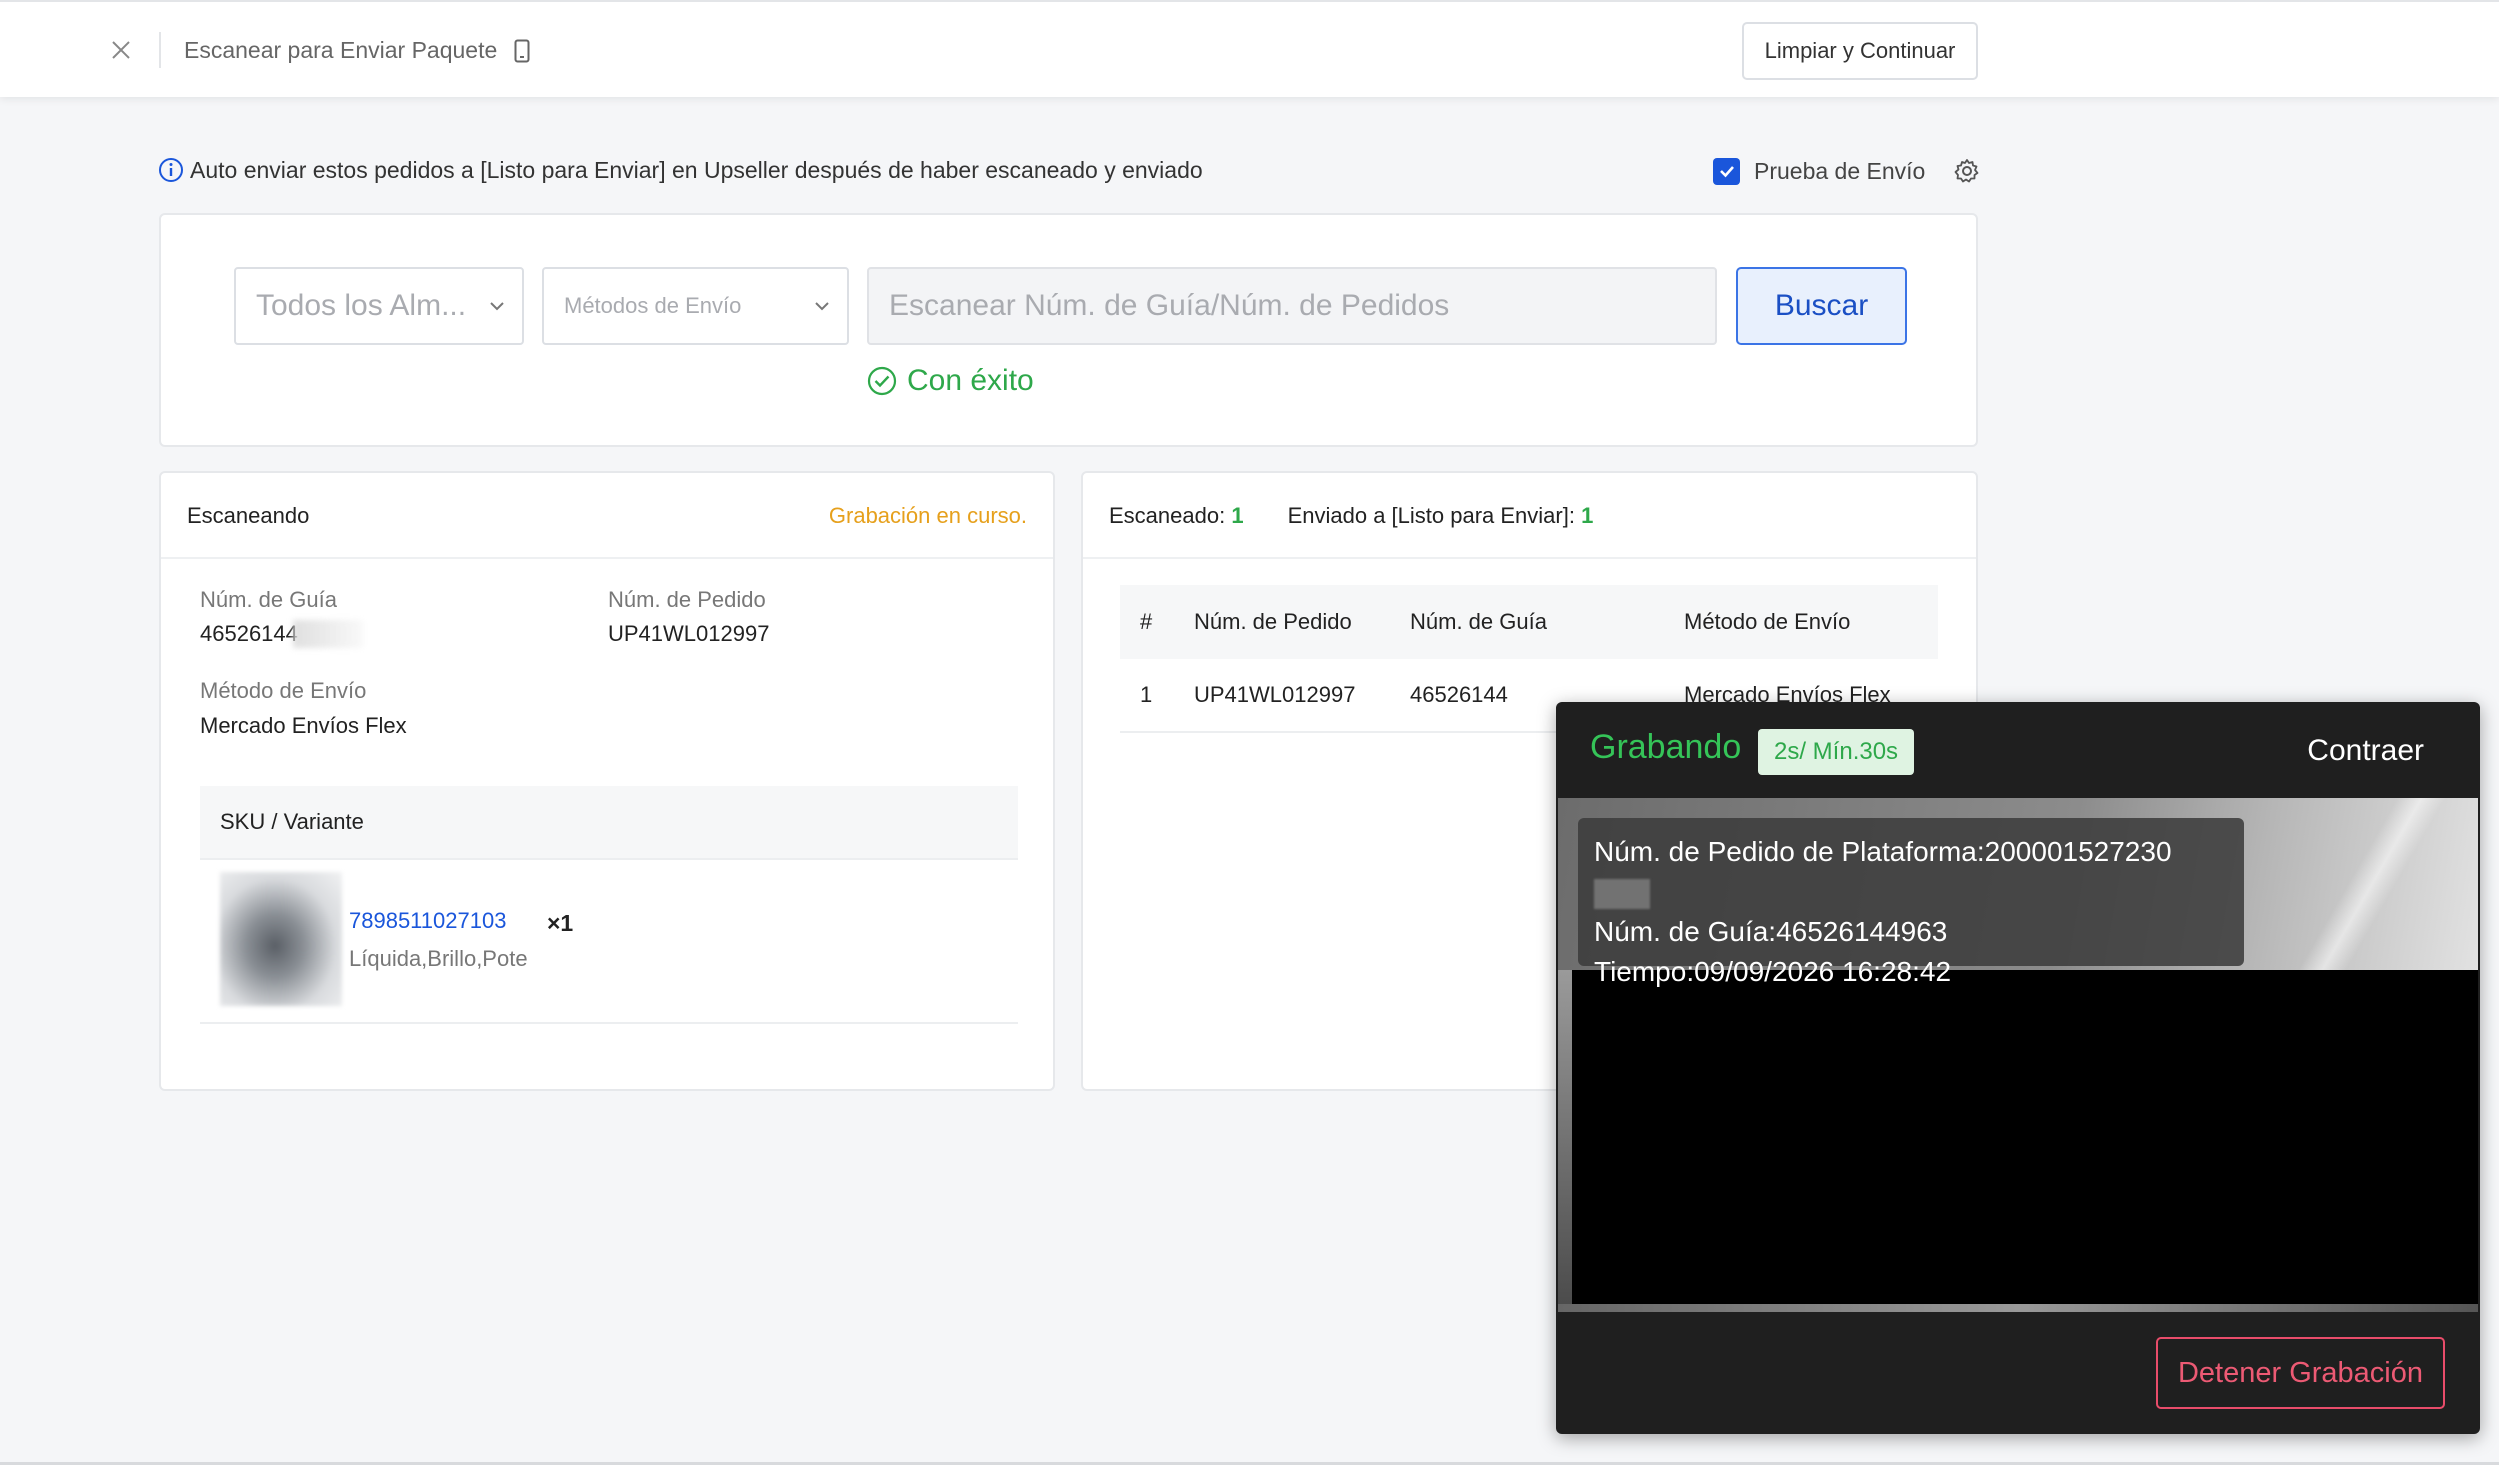 The height and width of the screenshot is (1465, 2499). Describe the element at coordinates (687, 599) in the screenshot. I see `order-number-label: Núm. de Pedido` at that location.